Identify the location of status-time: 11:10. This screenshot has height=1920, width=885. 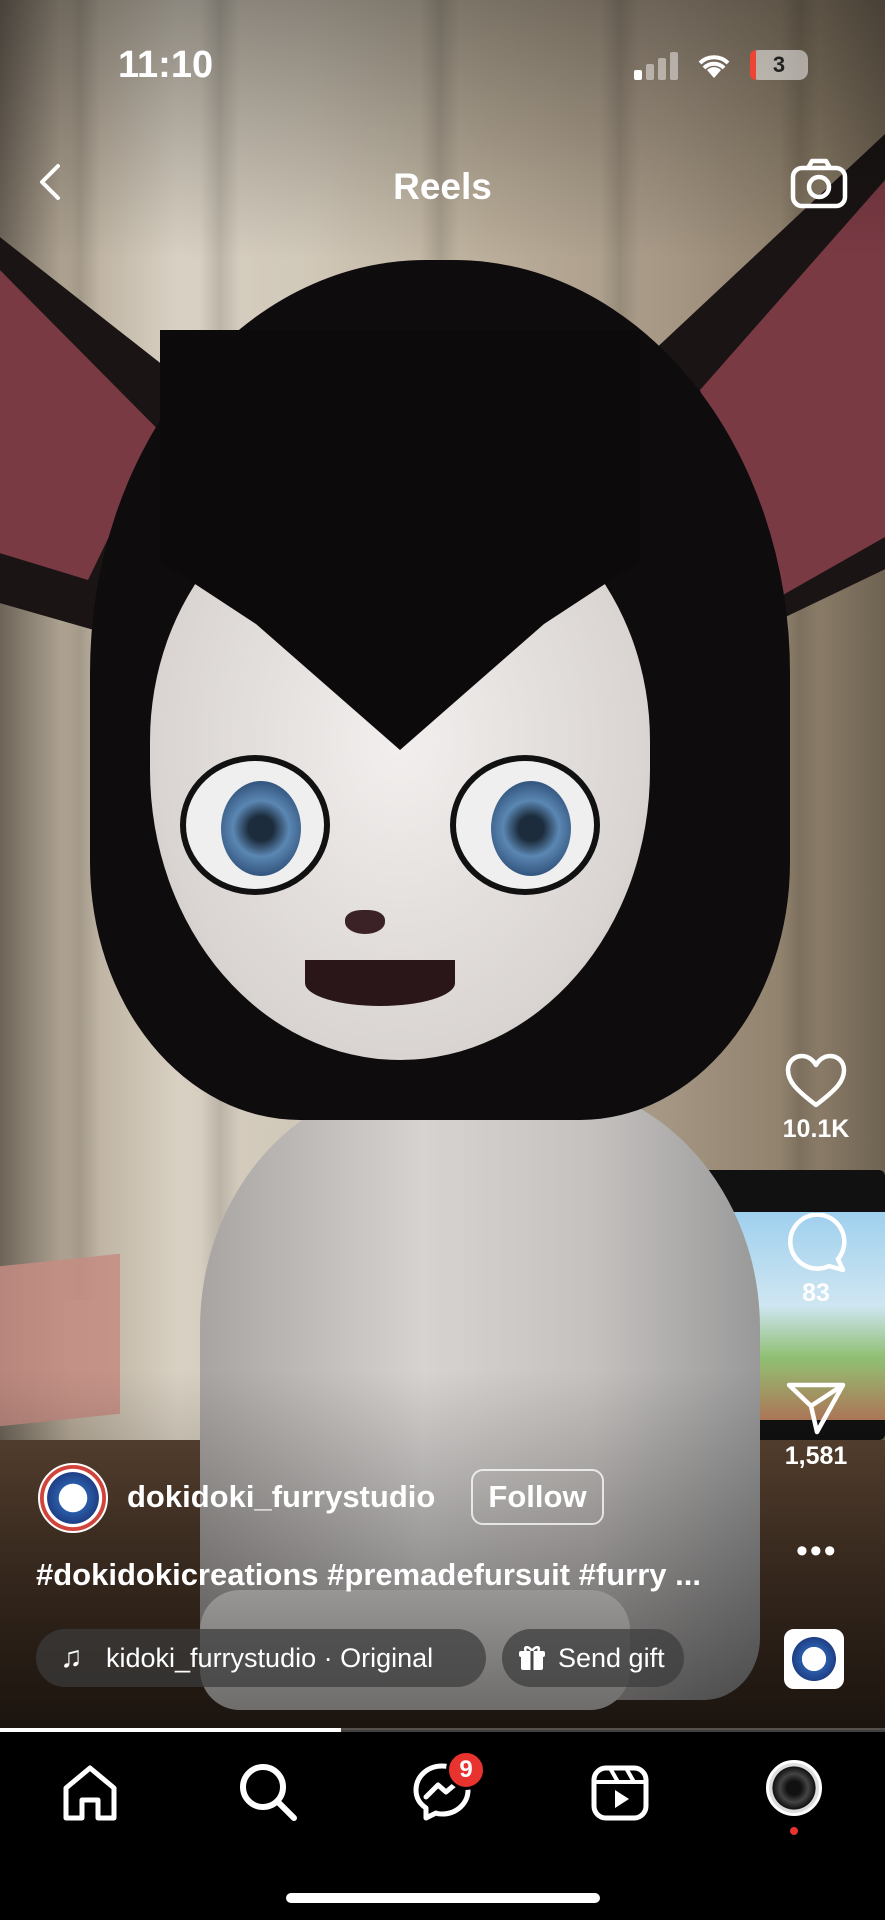
(166, 65).